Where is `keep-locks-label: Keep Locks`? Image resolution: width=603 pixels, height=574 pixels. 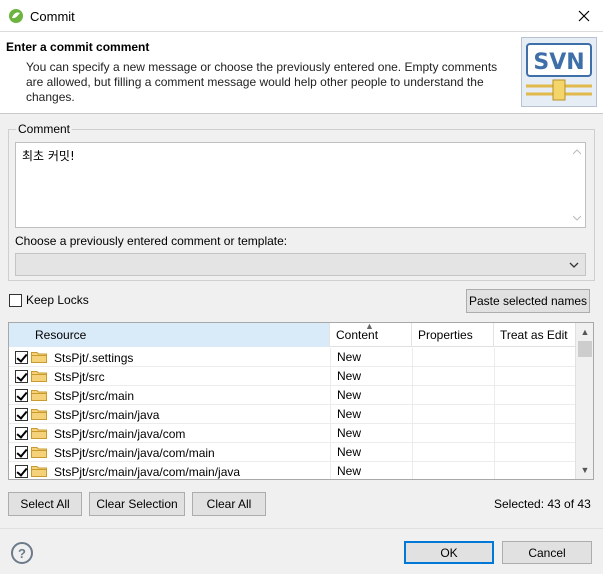 keep-locks-label: Keep Locks is located at coordinates (57, 300).